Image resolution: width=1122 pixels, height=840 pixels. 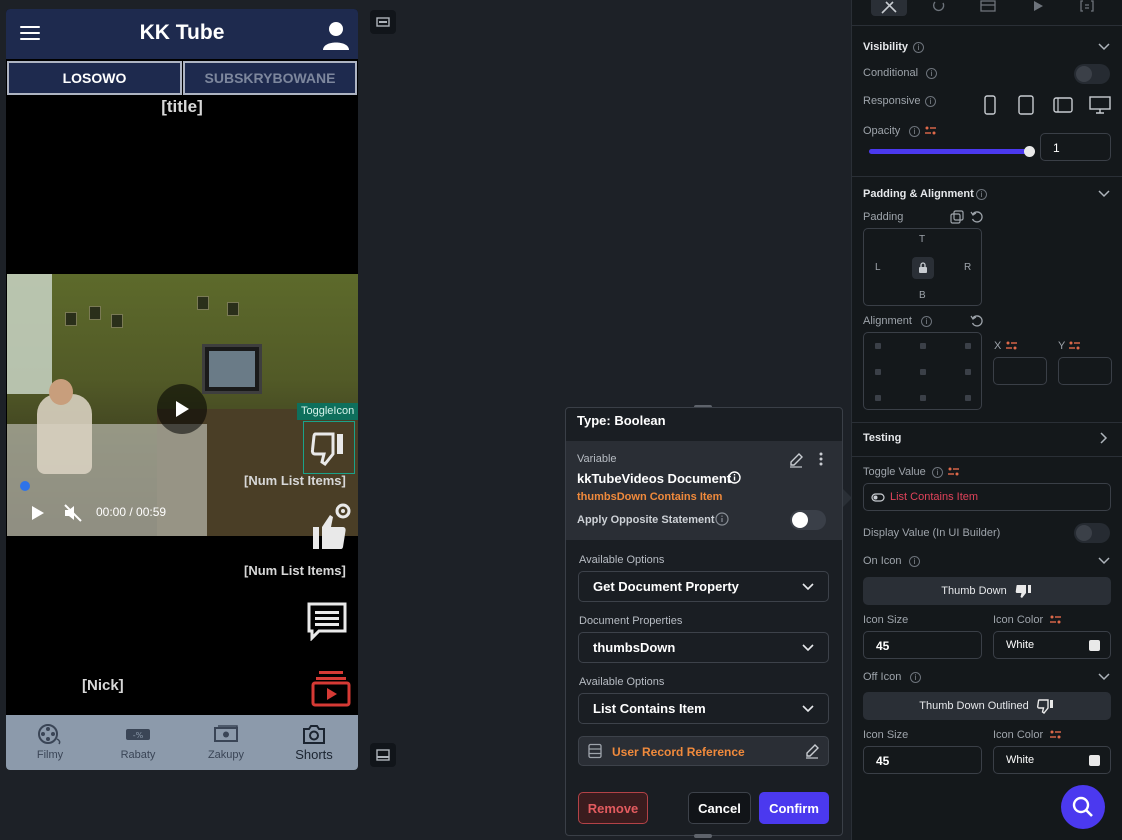 What do you see at coordinates (182, 409) in the screenshot?
I see `play-overlay-button` at bounding box center [182, 409].